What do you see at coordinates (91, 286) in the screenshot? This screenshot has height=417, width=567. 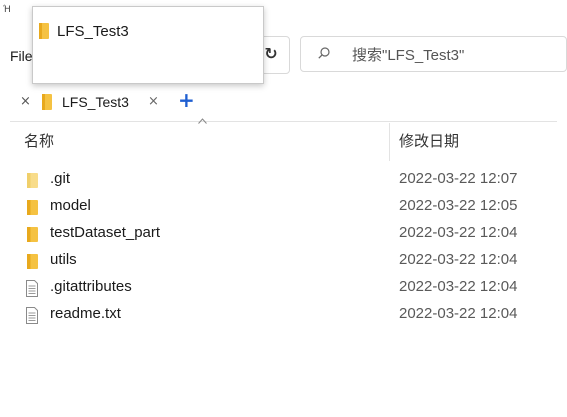 I see `item-name: .gitattributes` at bounding box center [91, 286].